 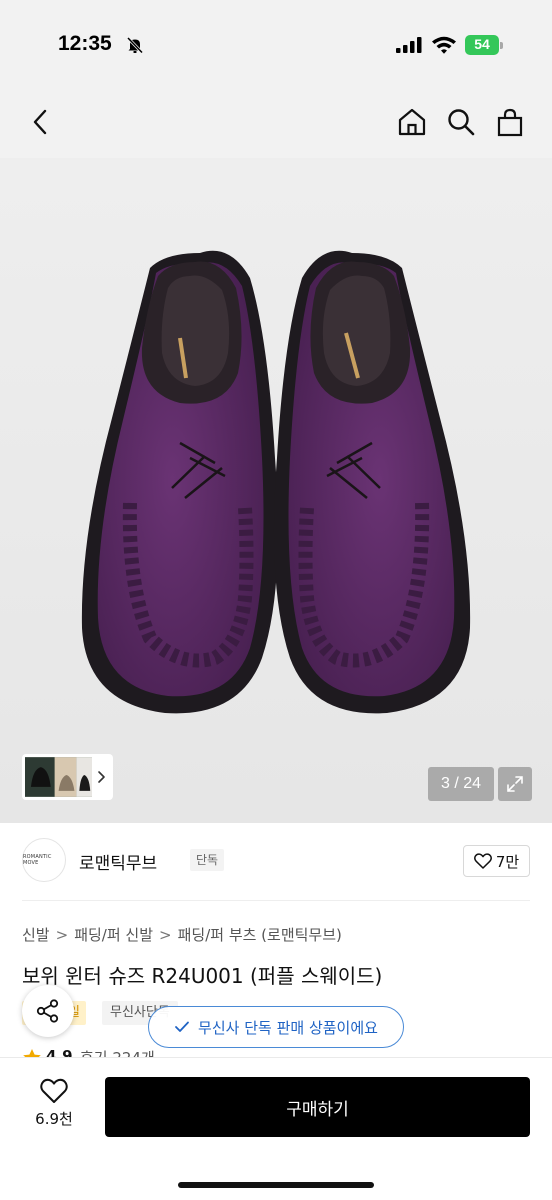 What do you see at coordinates (113, 935) in the screenshot?
I see `breadcrumb-item: 패딩/퍼 신발` at bounding box center [113, 935].